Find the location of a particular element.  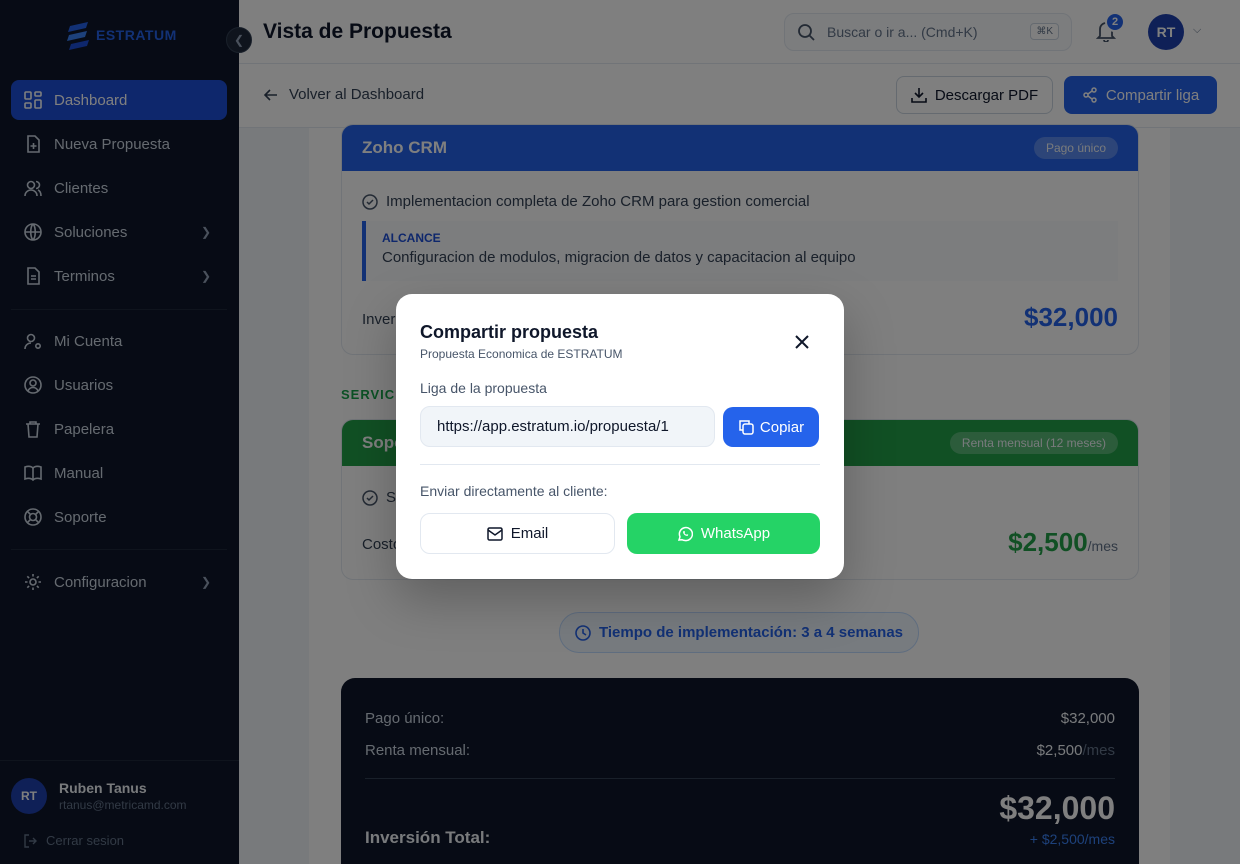

whatsapp-icon is located at coordinates (685, 533).